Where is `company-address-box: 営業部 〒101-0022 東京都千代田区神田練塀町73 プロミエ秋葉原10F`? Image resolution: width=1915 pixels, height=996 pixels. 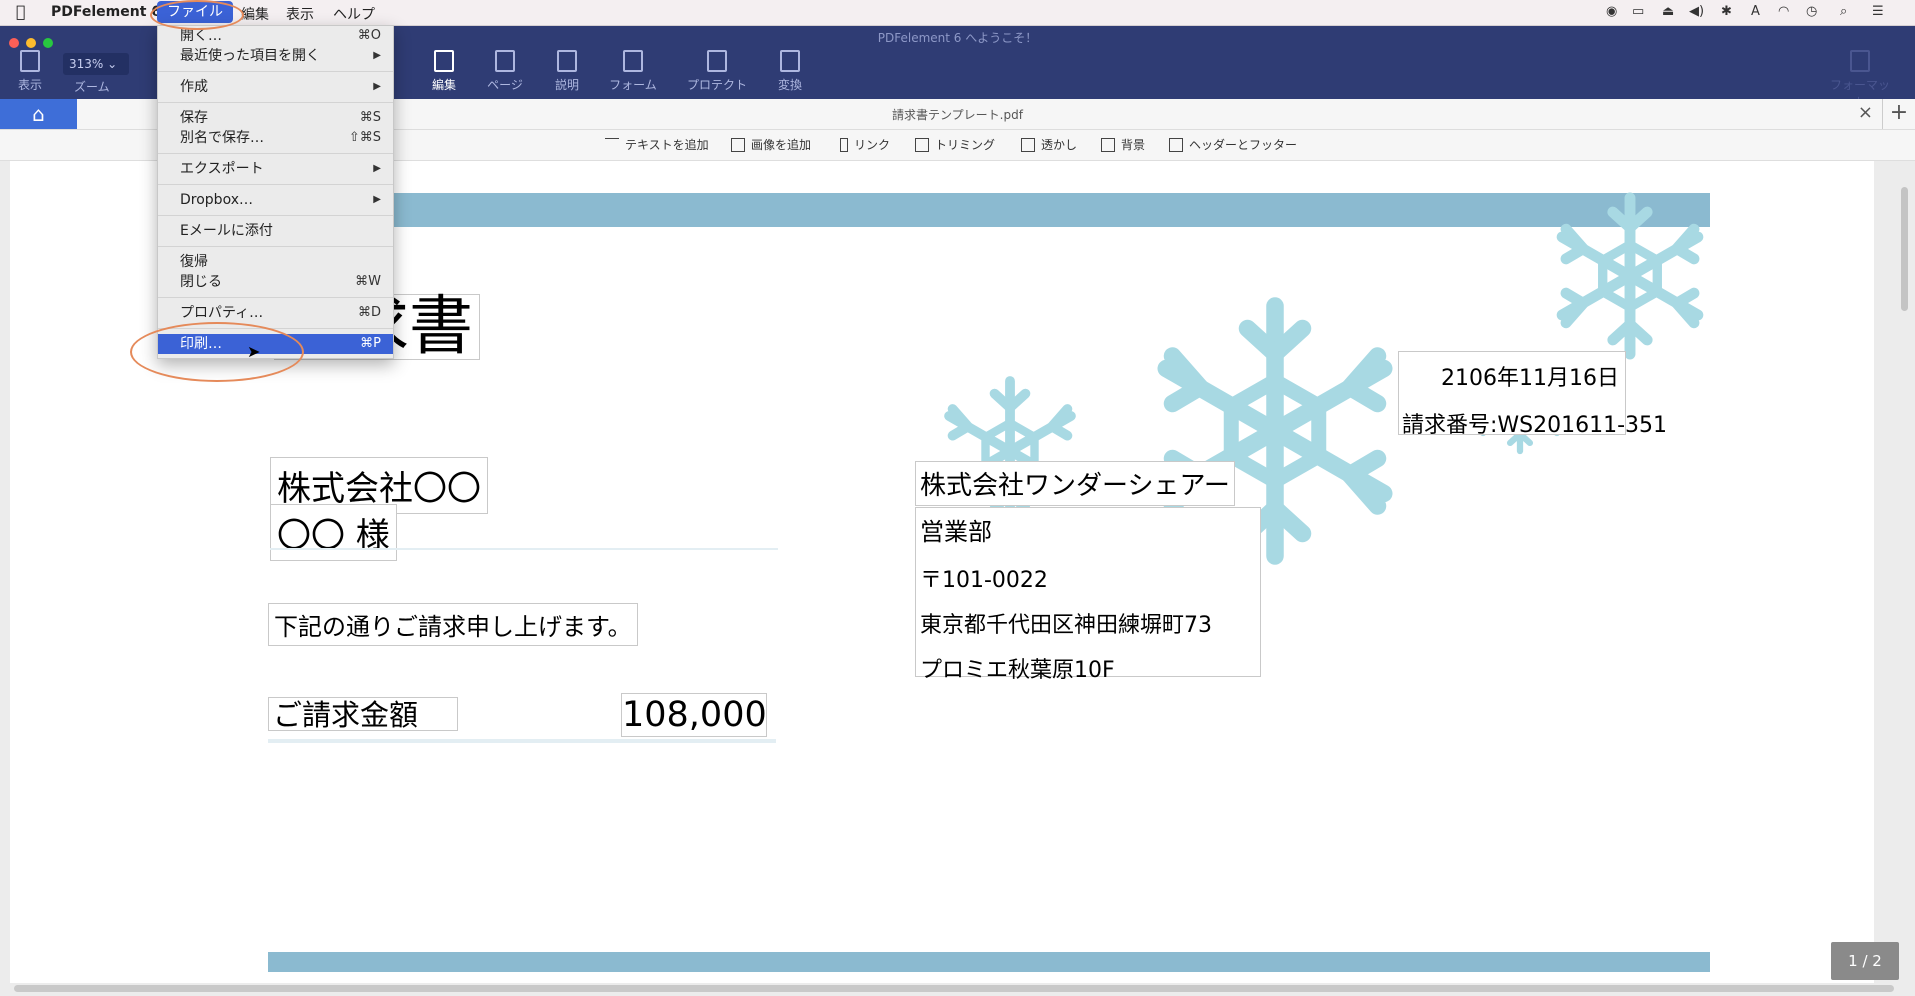
company-address-box: 営業部 〒101-0022 東京都千代田区神田練塀町73 プロミエ秋葉原10F is located at coordinates (1088, 595).